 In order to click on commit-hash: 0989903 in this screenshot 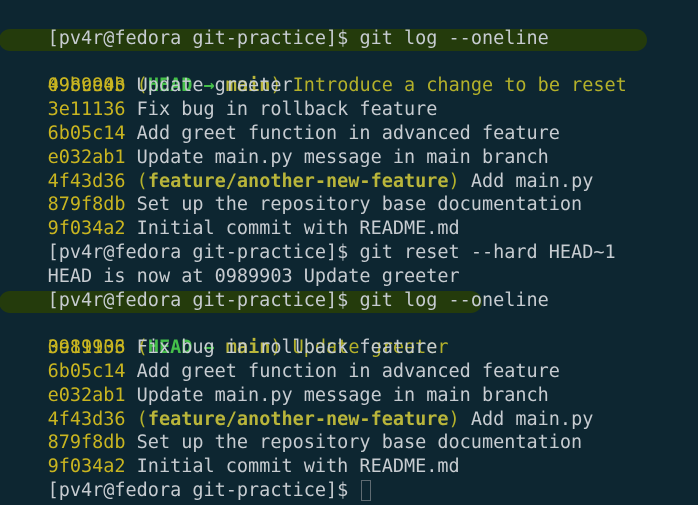, I will do `click(86, 86)`.